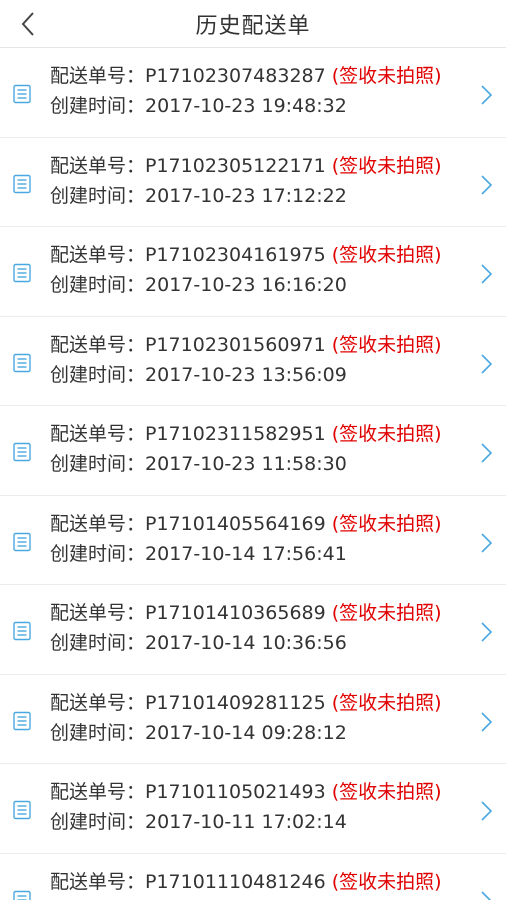  What do you see at coordinates (235, 523) in the screenshot?
I see `order-number-value: P17101405564169` at bounding box center [235, 523].